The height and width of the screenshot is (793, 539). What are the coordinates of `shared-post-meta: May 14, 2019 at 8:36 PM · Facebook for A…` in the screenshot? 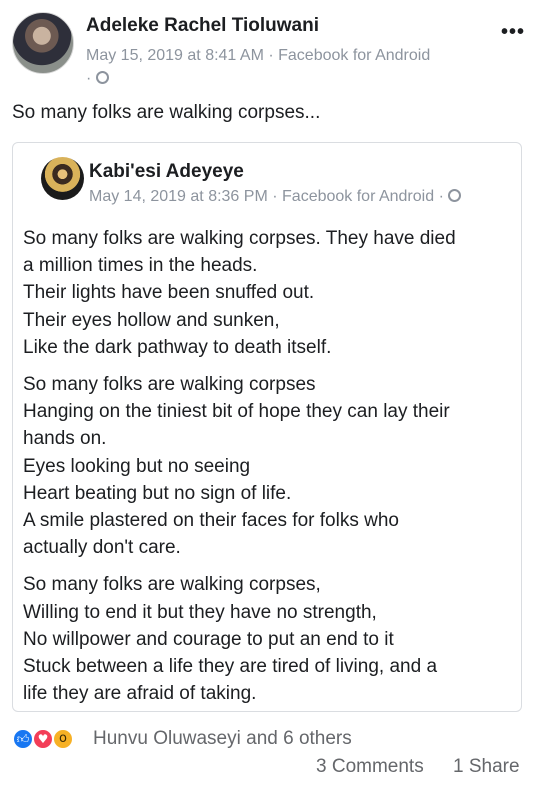 It's located at (275, 197).